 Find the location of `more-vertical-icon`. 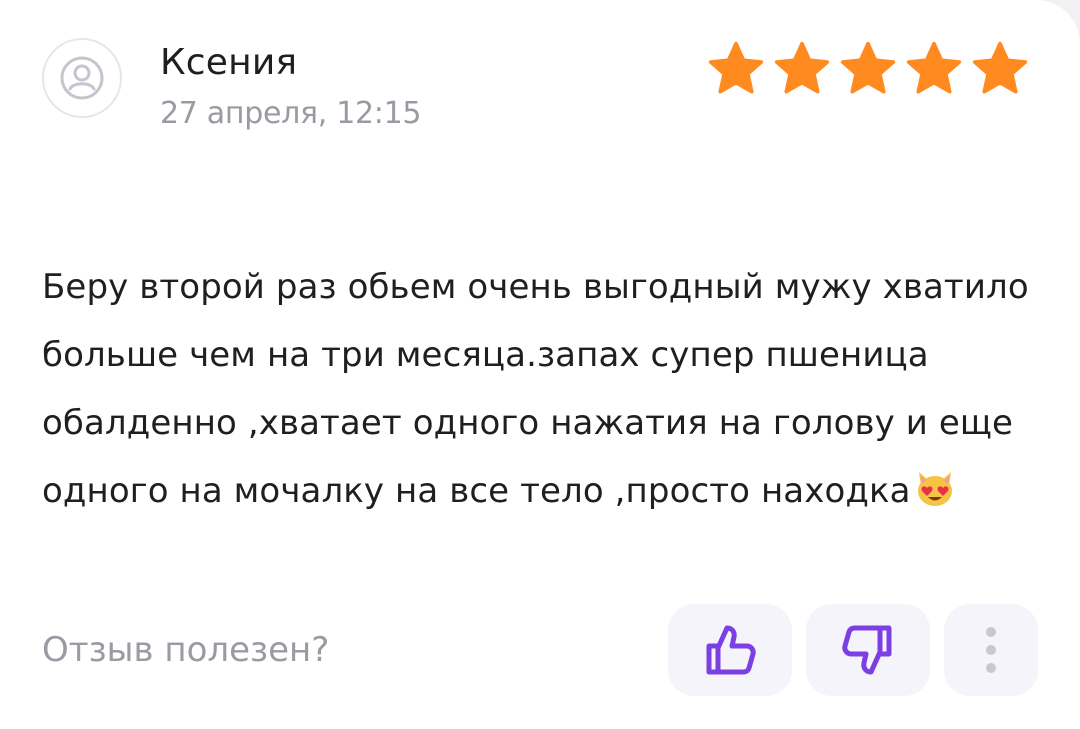

more-vertical-icon is located at coordinates (991, 650).